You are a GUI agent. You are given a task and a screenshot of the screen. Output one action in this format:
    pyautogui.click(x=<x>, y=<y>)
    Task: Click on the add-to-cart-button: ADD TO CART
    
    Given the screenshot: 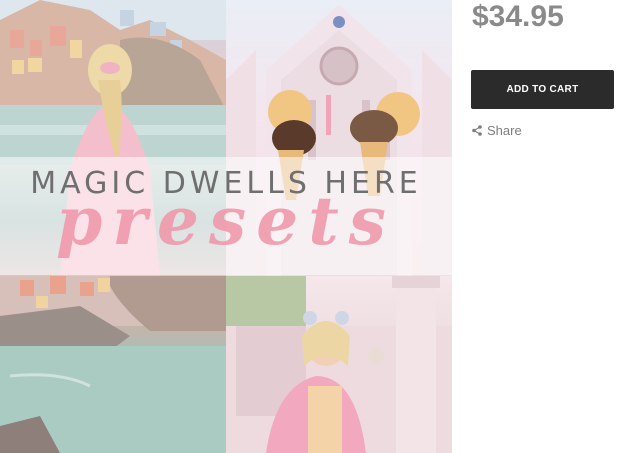 What is the action you would take?
    pyautogui.click(x=542, y=89)
    